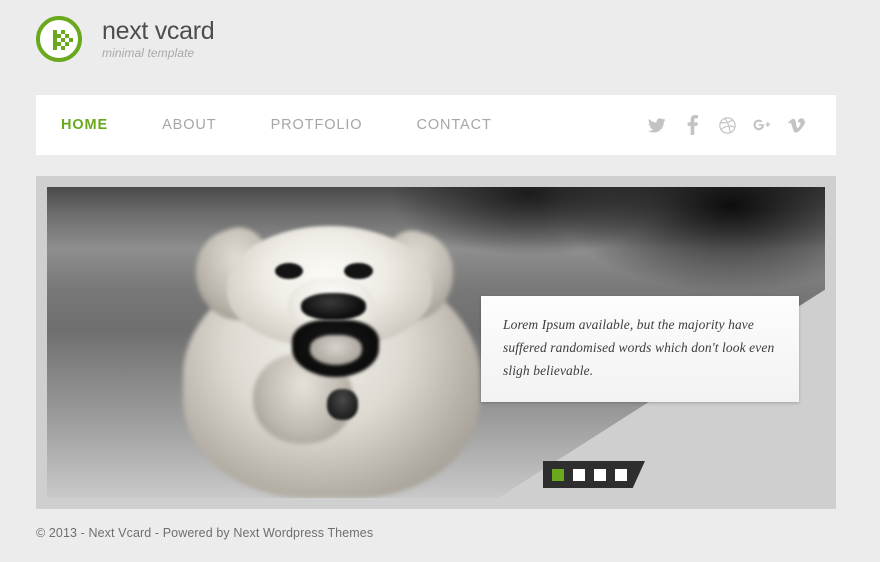 The height and width of the screenshot is (562, 880). What do you see at coordinates (84, 125) in the screenshot?
I see `nav-item-home: HOME` at bounding box center [84, 125].